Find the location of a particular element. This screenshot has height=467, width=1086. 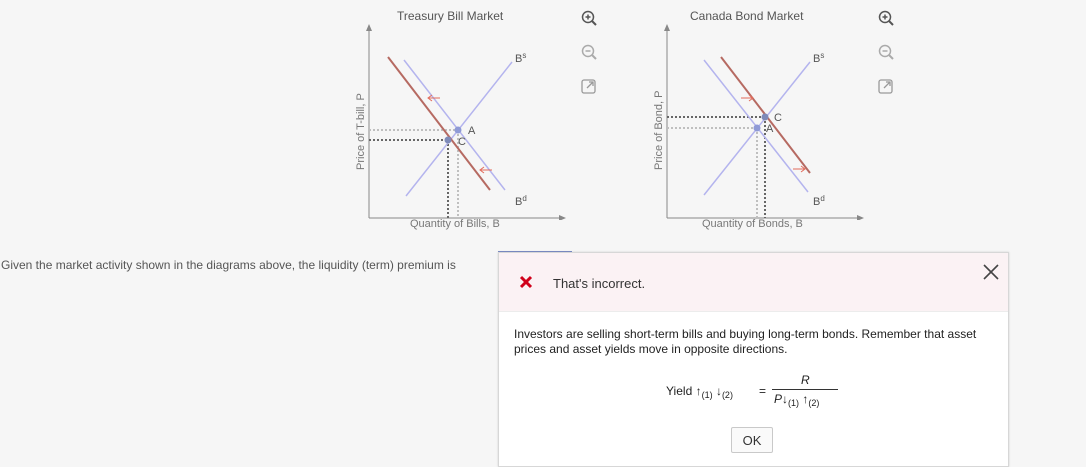

formula-fraction-bar is located at coordinates (805, 389).